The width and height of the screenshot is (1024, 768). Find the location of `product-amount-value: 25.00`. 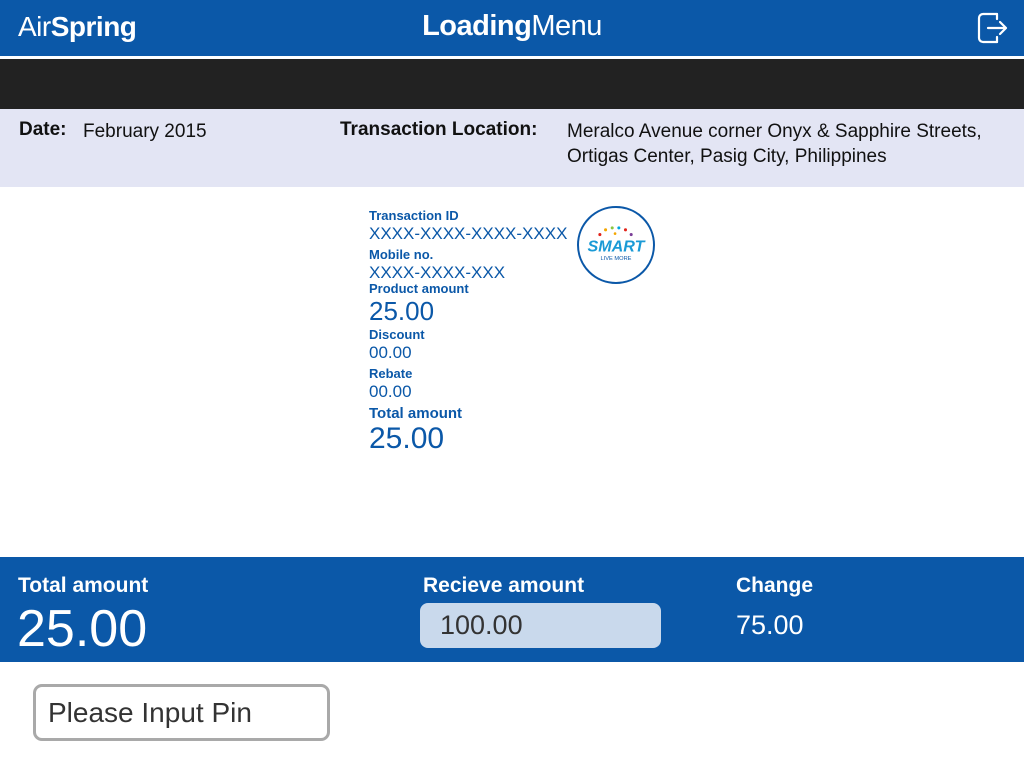

product-amount-value: 25.00 is located at coordinates (402, 311).